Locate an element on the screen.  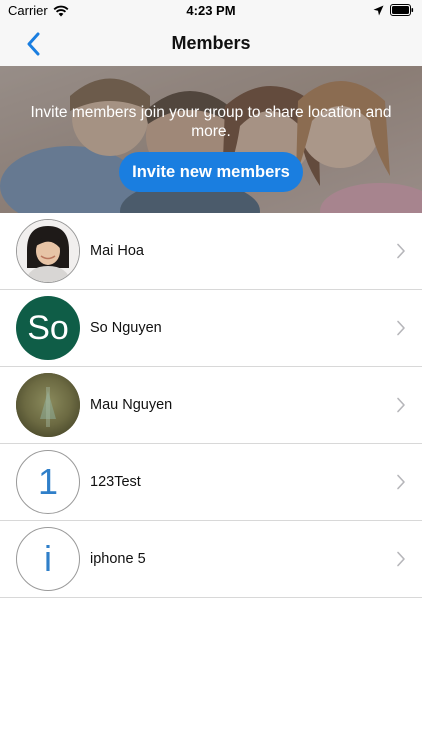
member-row: Mai Hoa is located at coordinates (211, 251).